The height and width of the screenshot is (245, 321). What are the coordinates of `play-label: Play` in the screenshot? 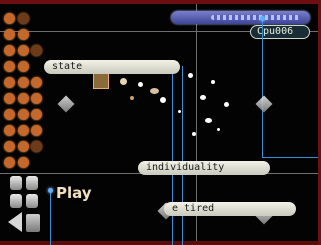 It's located at (74, 193).